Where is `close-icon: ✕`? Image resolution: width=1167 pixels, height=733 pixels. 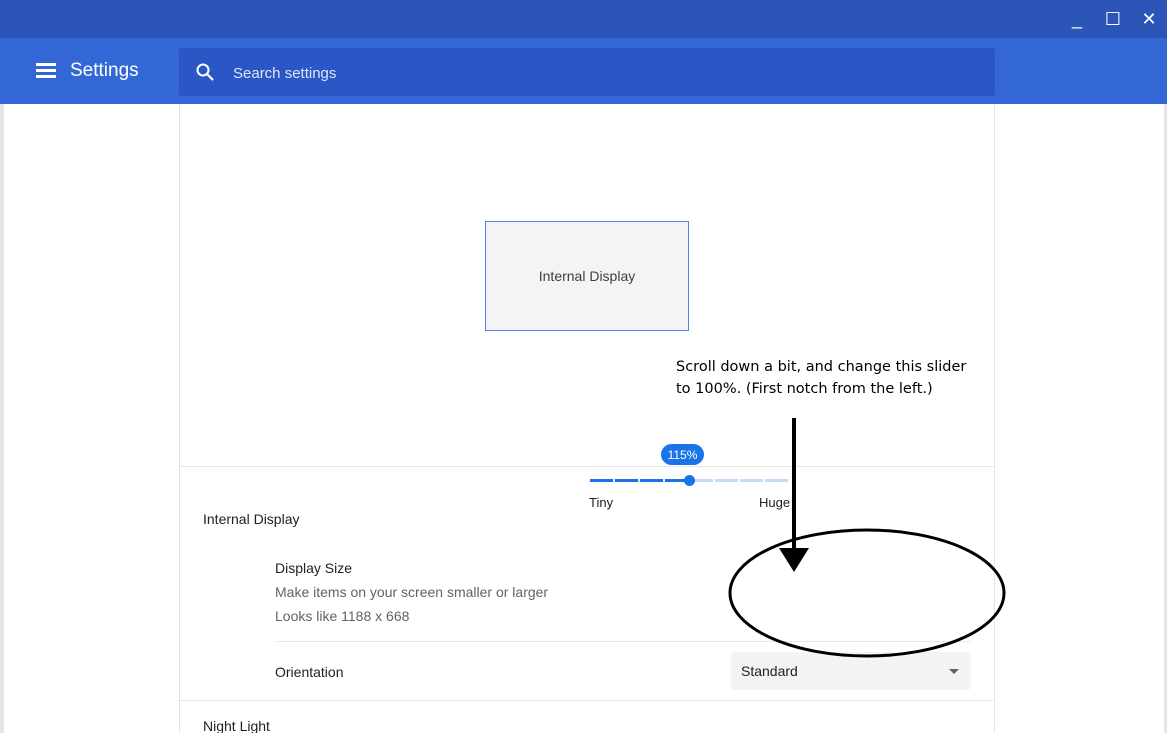 close-icon: ✕ is located at coordinates (1149, 18).